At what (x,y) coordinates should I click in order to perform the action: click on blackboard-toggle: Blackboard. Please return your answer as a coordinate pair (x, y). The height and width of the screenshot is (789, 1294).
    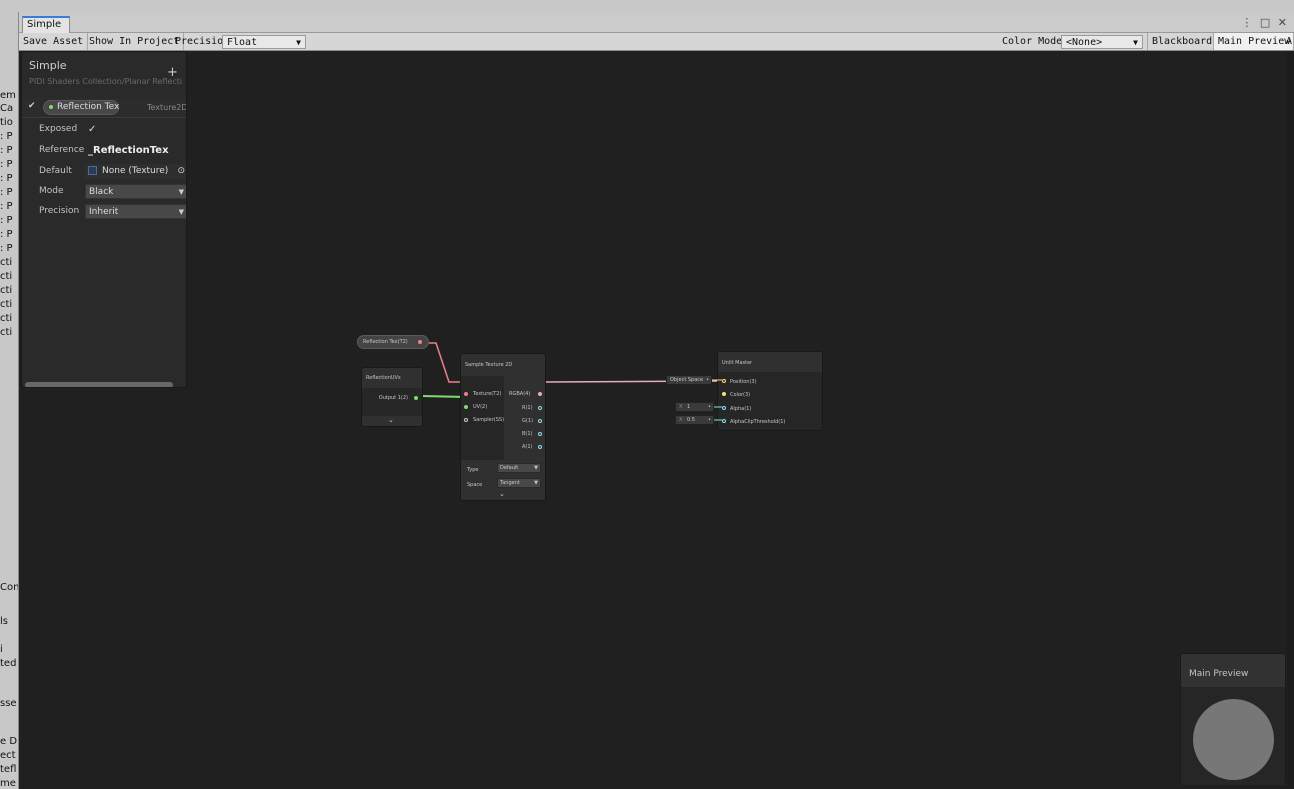
    Looking at the image, I should click on (1182, 41).